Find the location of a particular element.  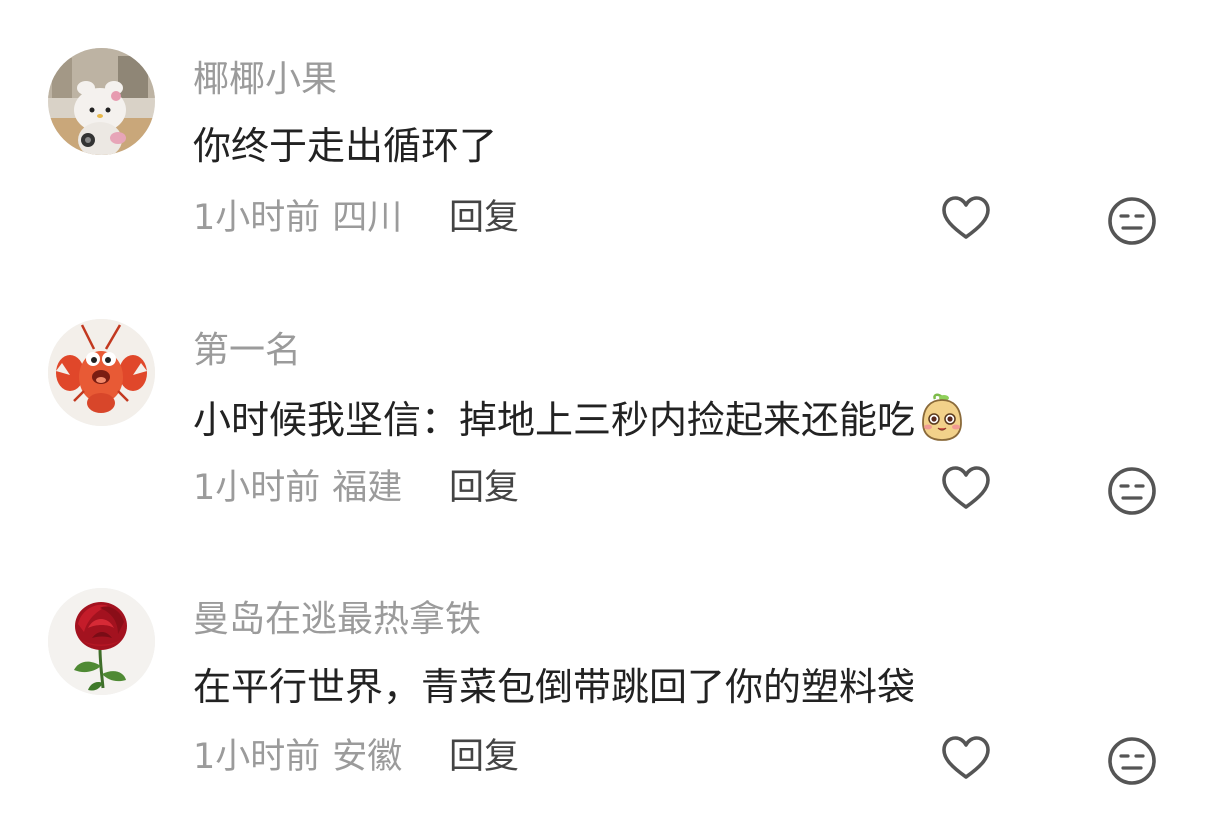

rose-avatar-image is located at coordinates (101, 641).